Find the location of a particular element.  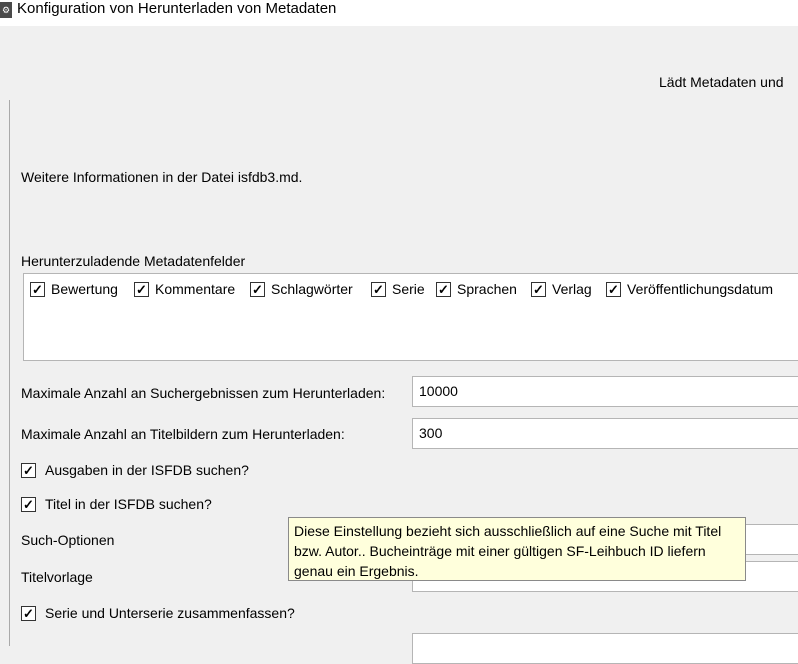

field-label: Serie is located at coordinates (408, 289).